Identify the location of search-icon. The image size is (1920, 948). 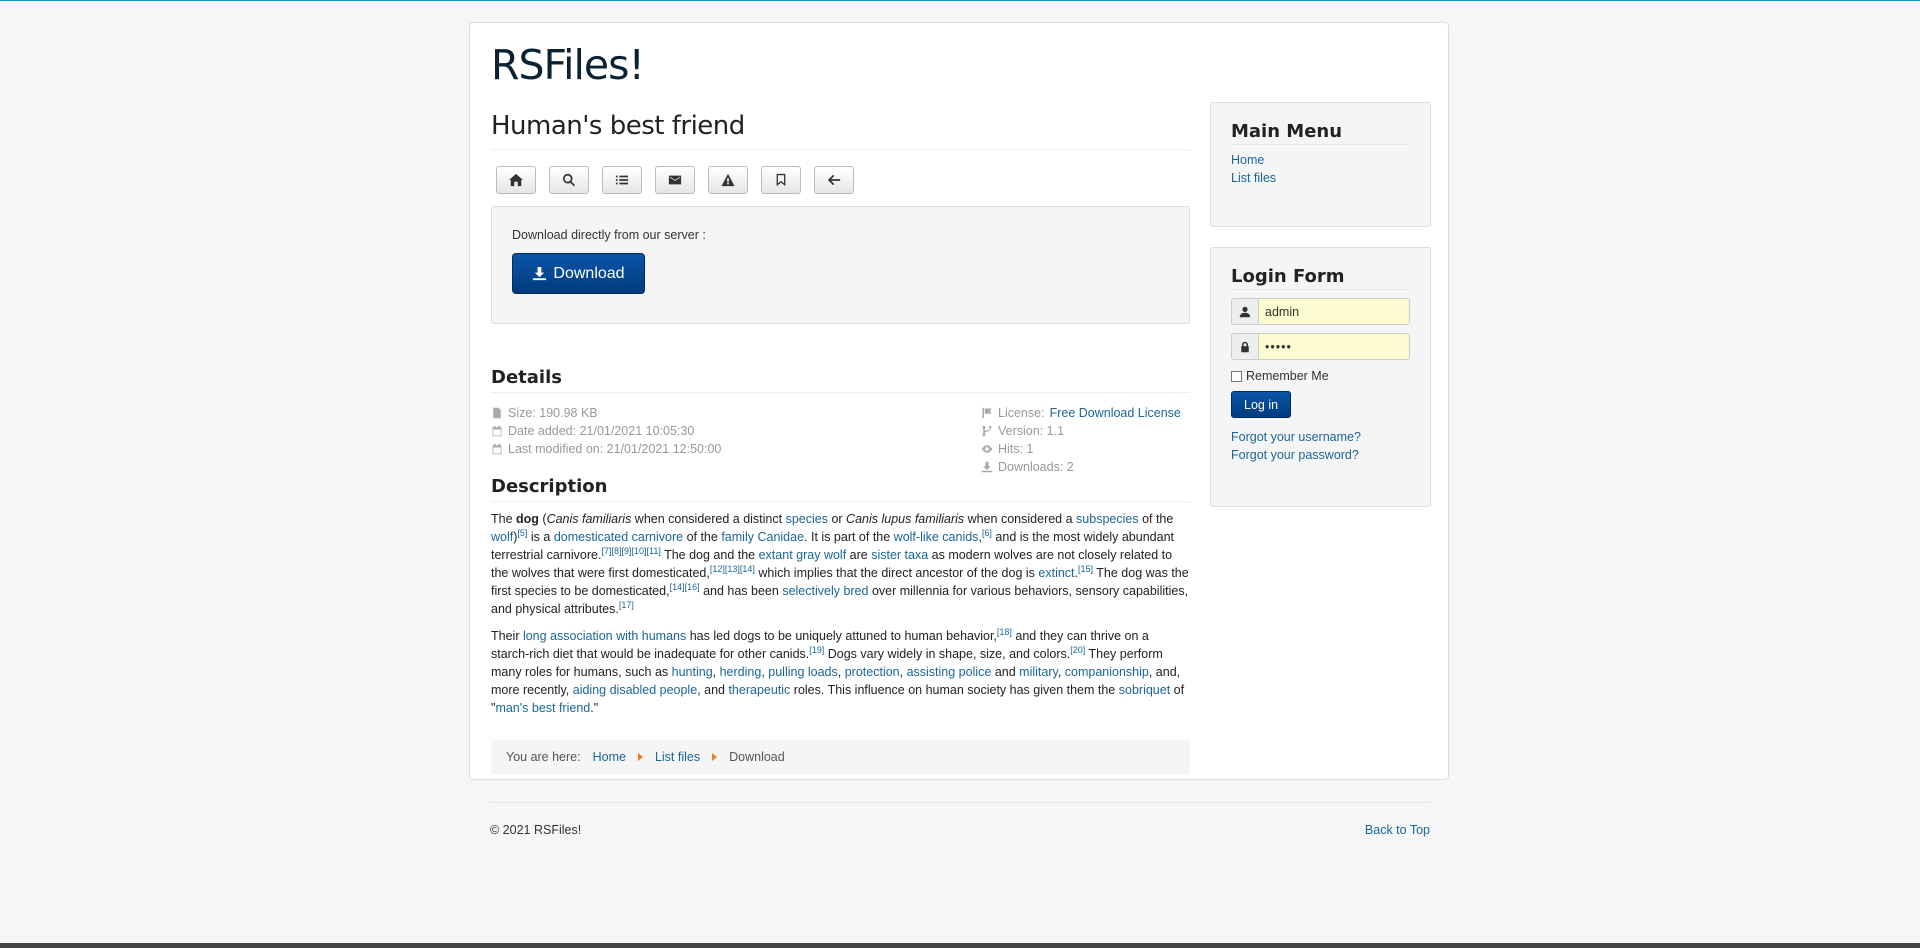
(569, 180).